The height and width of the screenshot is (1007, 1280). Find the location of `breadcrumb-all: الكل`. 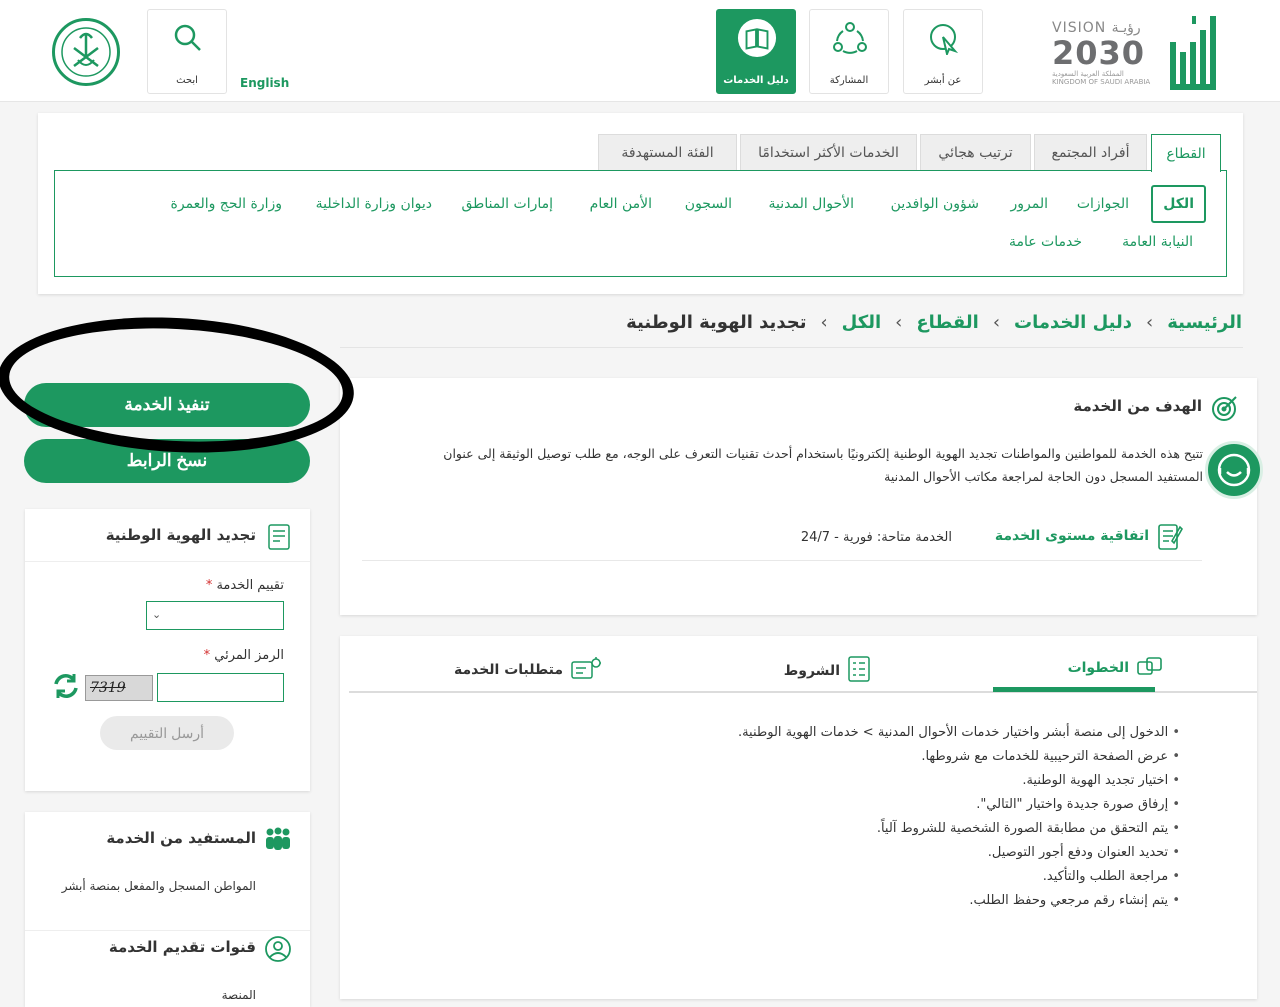

breadcrumb-all: الكل is located at coordinates (861, 322).